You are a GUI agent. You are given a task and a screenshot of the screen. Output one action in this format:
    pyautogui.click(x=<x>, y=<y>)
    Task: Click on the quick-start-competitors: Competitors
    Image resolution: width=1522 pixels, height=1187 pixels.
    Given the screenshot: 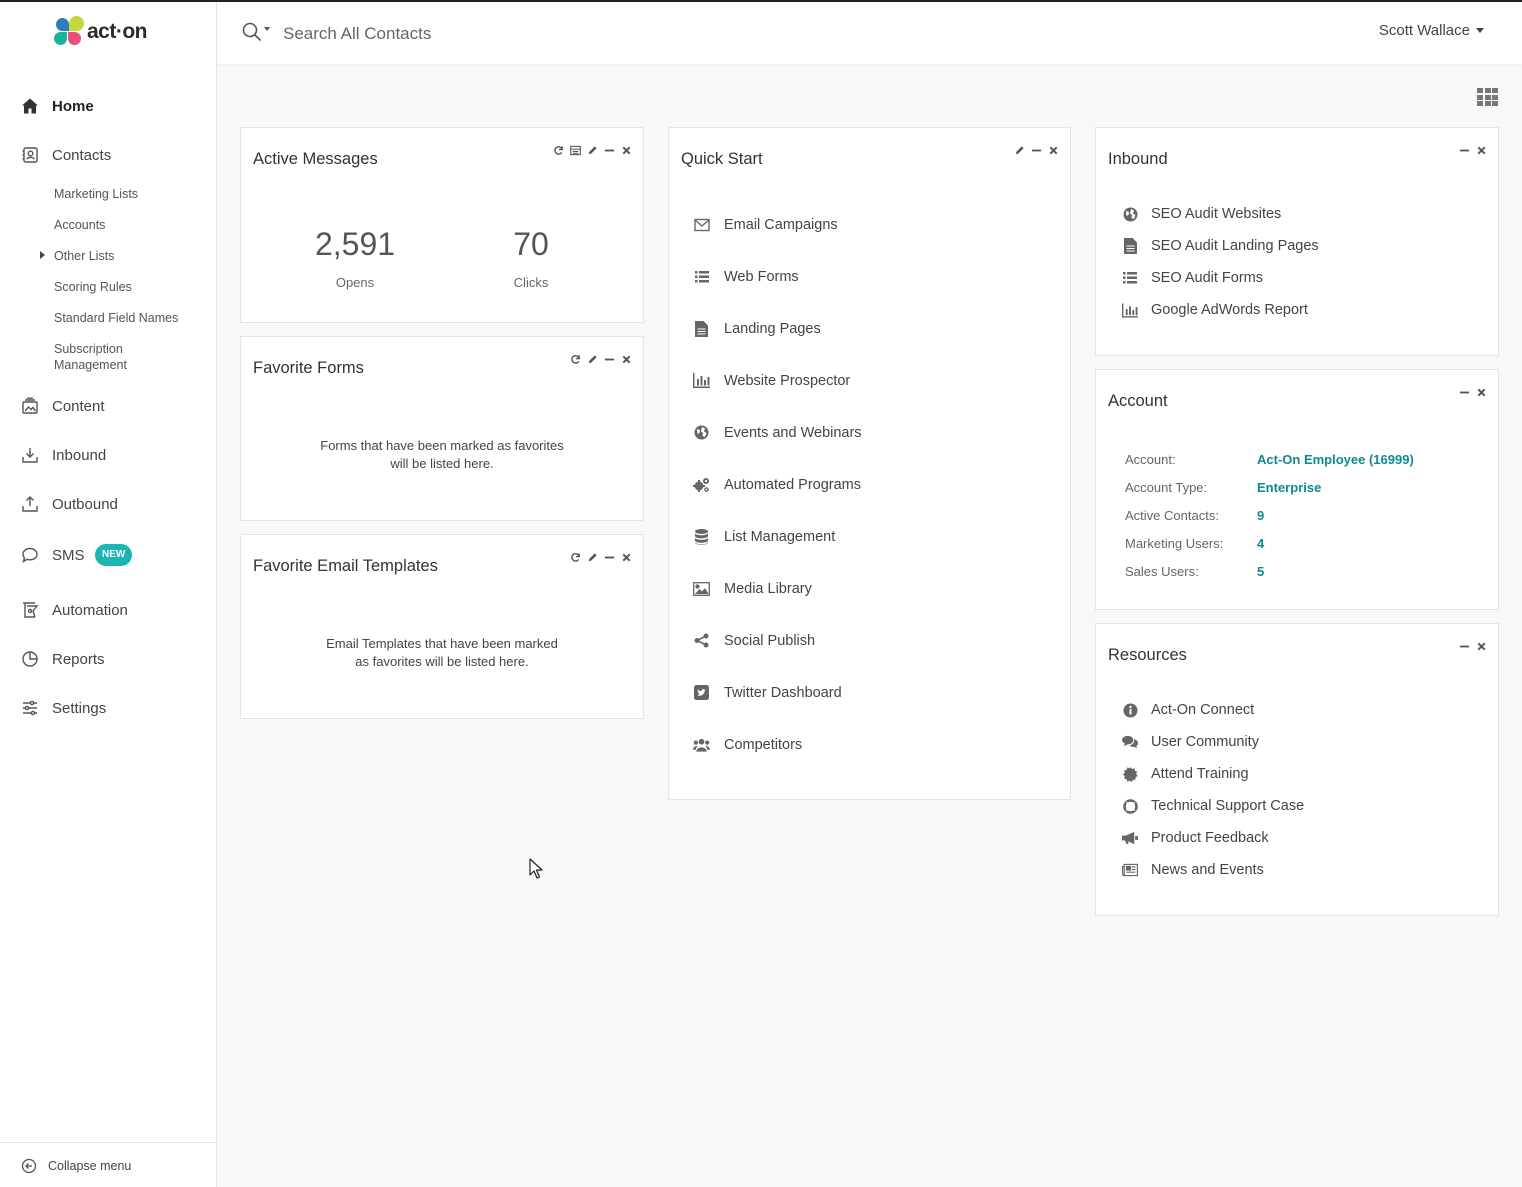 What is the action you would take?
    pyautogui.click(x=747, y=744)
    